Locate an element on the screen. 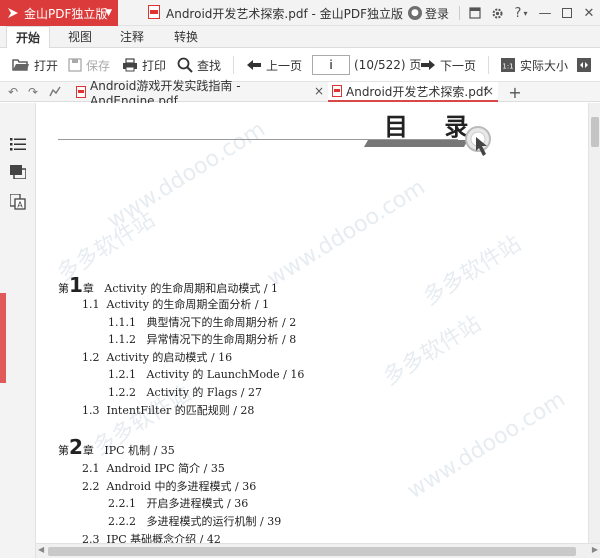 This screenshot has width=600, height=558. vertical-scrollbar is located at coordinates (594, 323).